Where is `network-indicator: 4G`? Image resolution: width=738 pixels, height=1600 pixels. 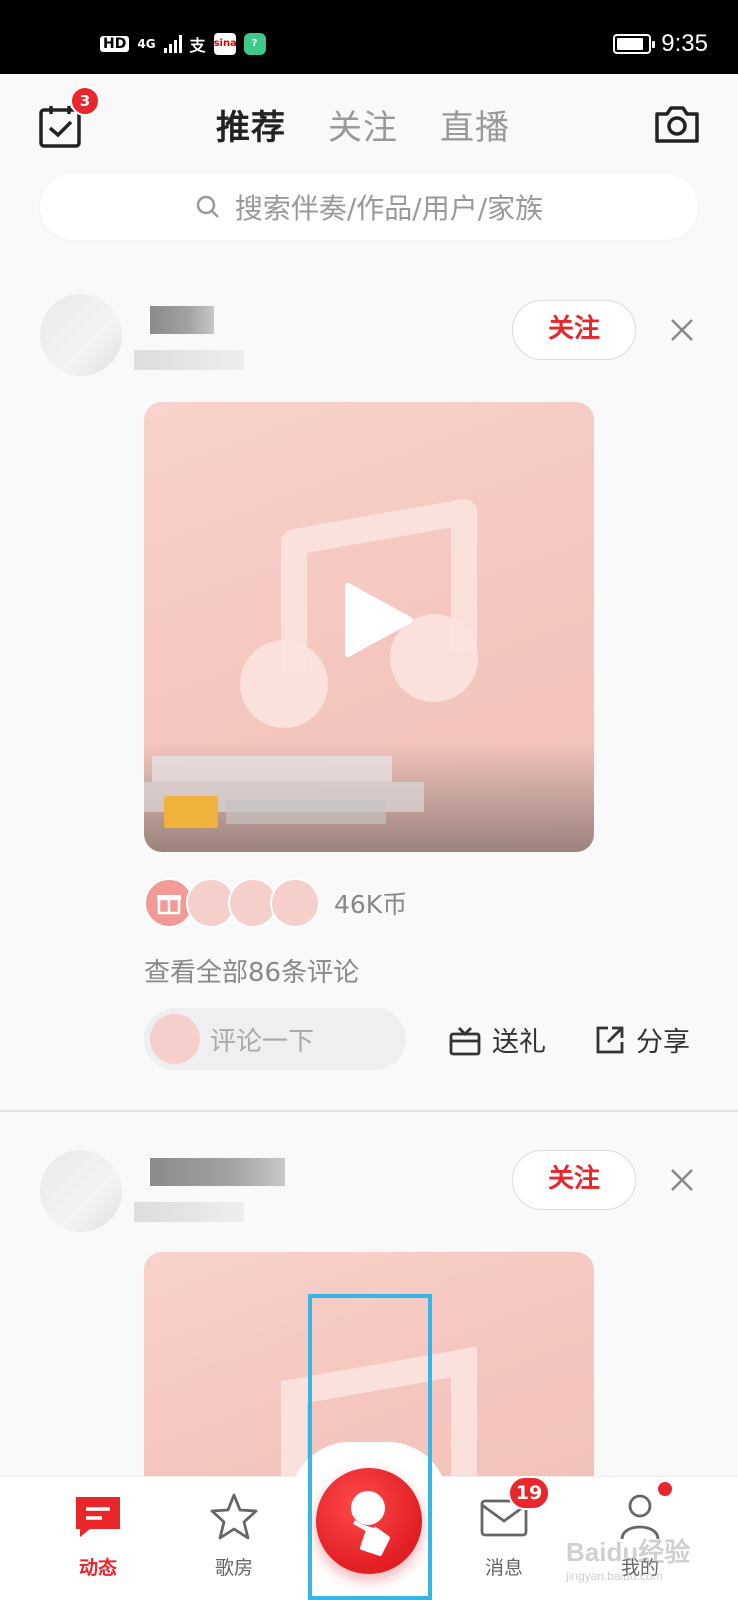 network-indicator: 4G is located at coordinates (146, 44).